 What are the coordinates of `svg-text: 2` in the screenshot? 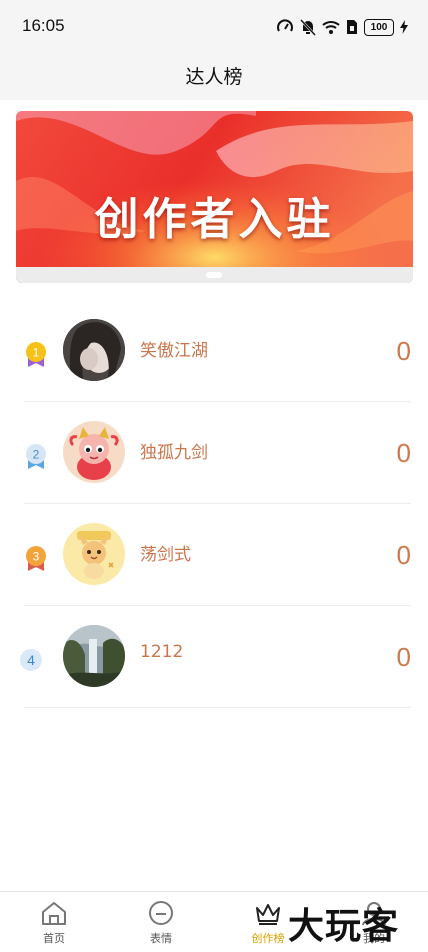 It's located at (36, 455).